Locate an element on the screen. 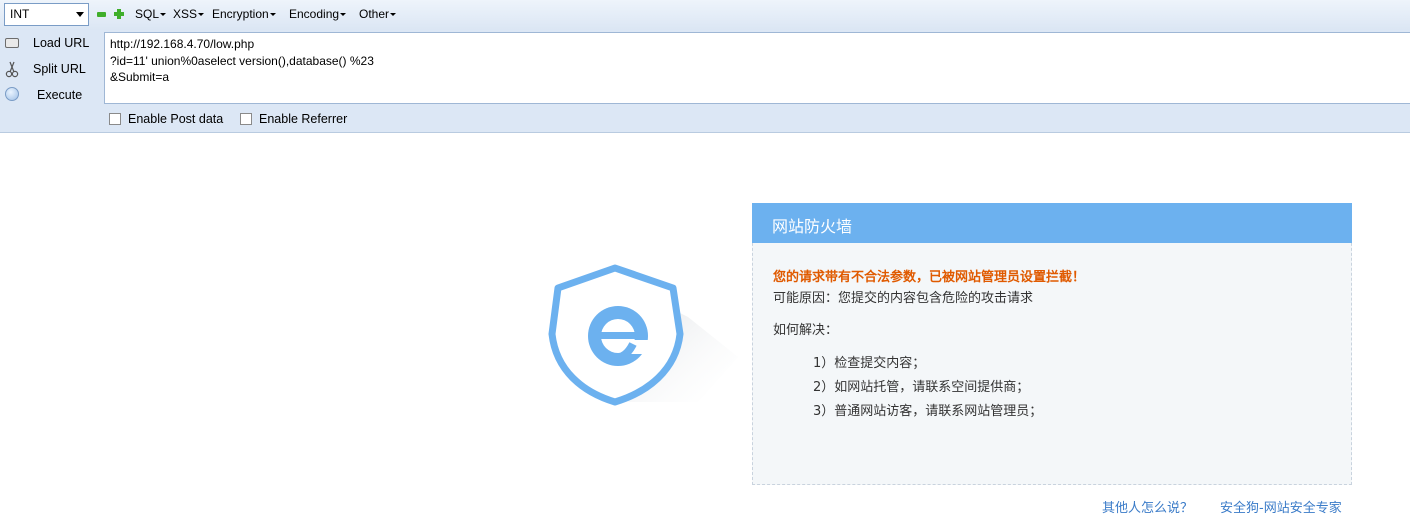  menu-encoding-label: Encoding is located at coordinates (314, 14).